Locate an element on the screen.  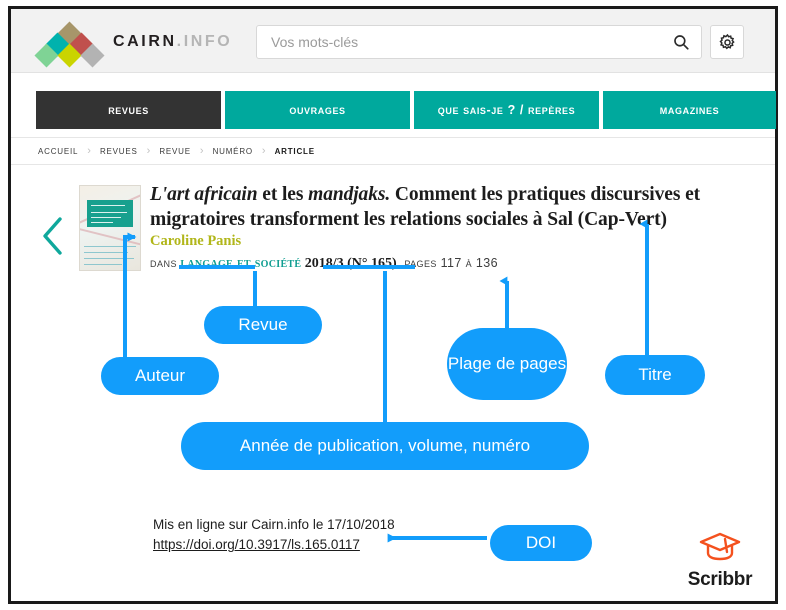
journal-name: Langage et société is located at coordinates (240, 263).